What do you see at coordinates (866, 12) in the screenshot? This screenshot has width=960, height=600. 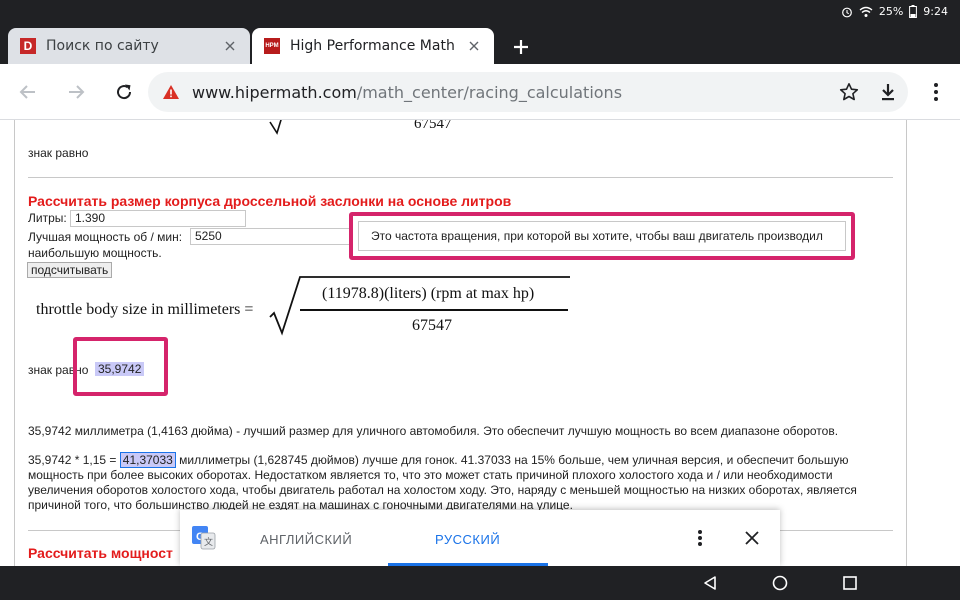 I see `wifi-icon` at bounding box center [866, 12].